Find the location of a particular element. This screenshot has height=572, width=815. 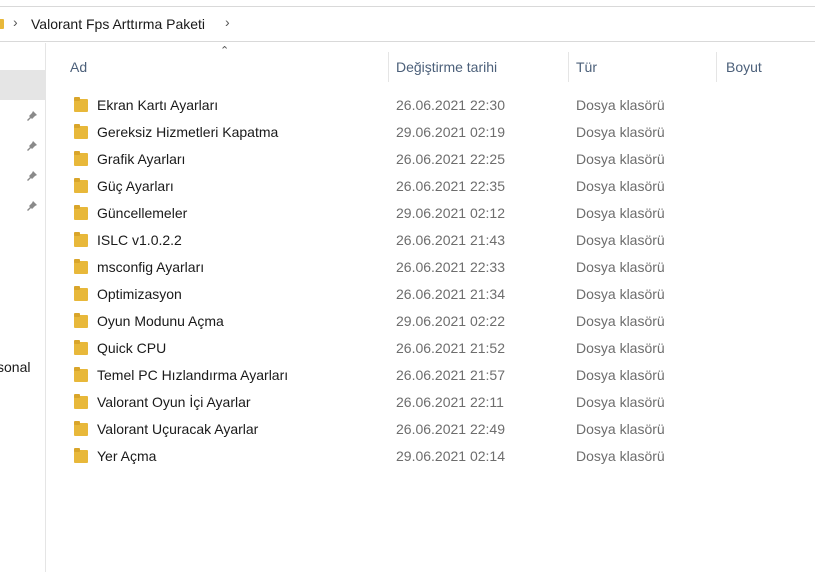

file-date: 26.06.2021 22:49 is located at coordinates (450, 429).